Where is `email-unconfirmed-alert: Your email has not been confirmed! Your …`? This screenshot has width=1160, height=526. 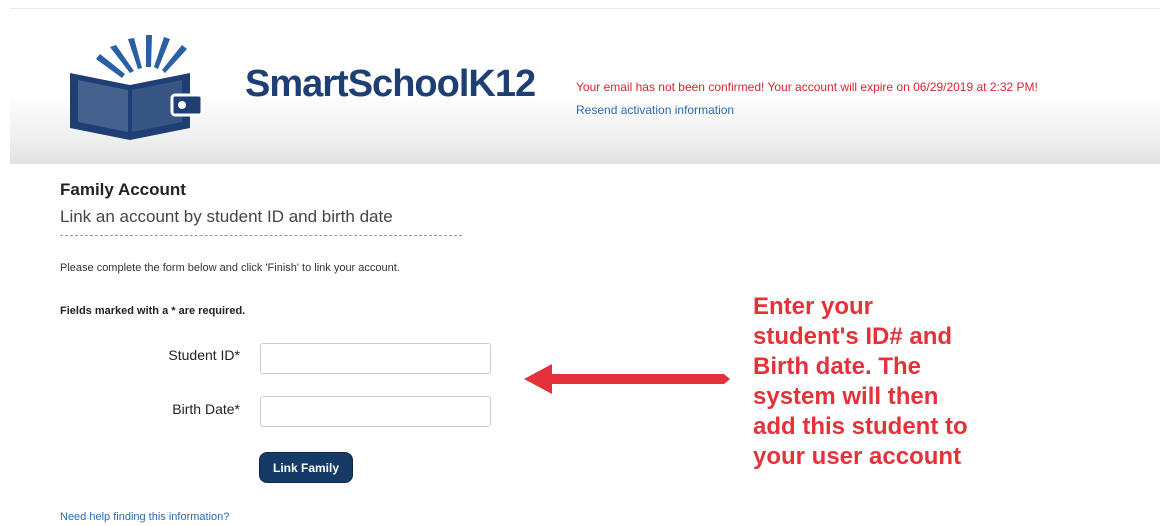
email-unconfirmed-alert: Your email has not been confirmed! Your … is located at coordinates (807, 87).